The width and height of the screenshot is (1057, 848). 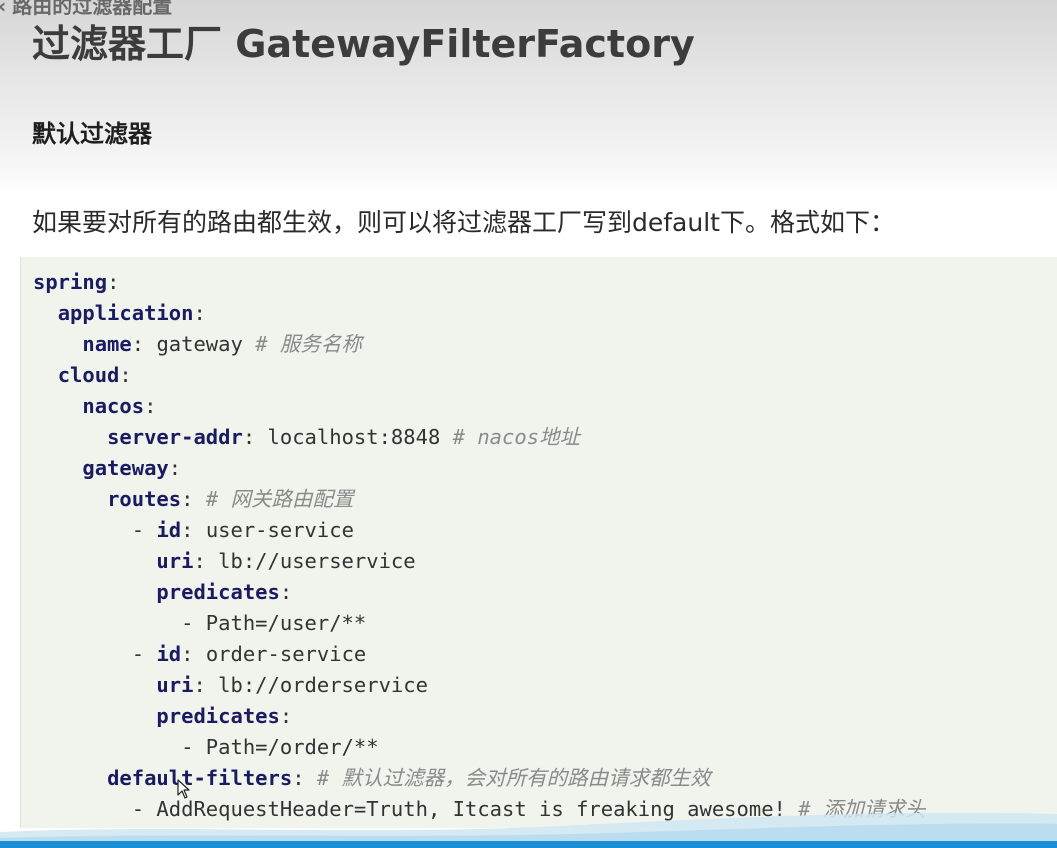 I want to click on code-line: server-addr: localhost:8848 # nacos地址, so click(x=306, y=437).